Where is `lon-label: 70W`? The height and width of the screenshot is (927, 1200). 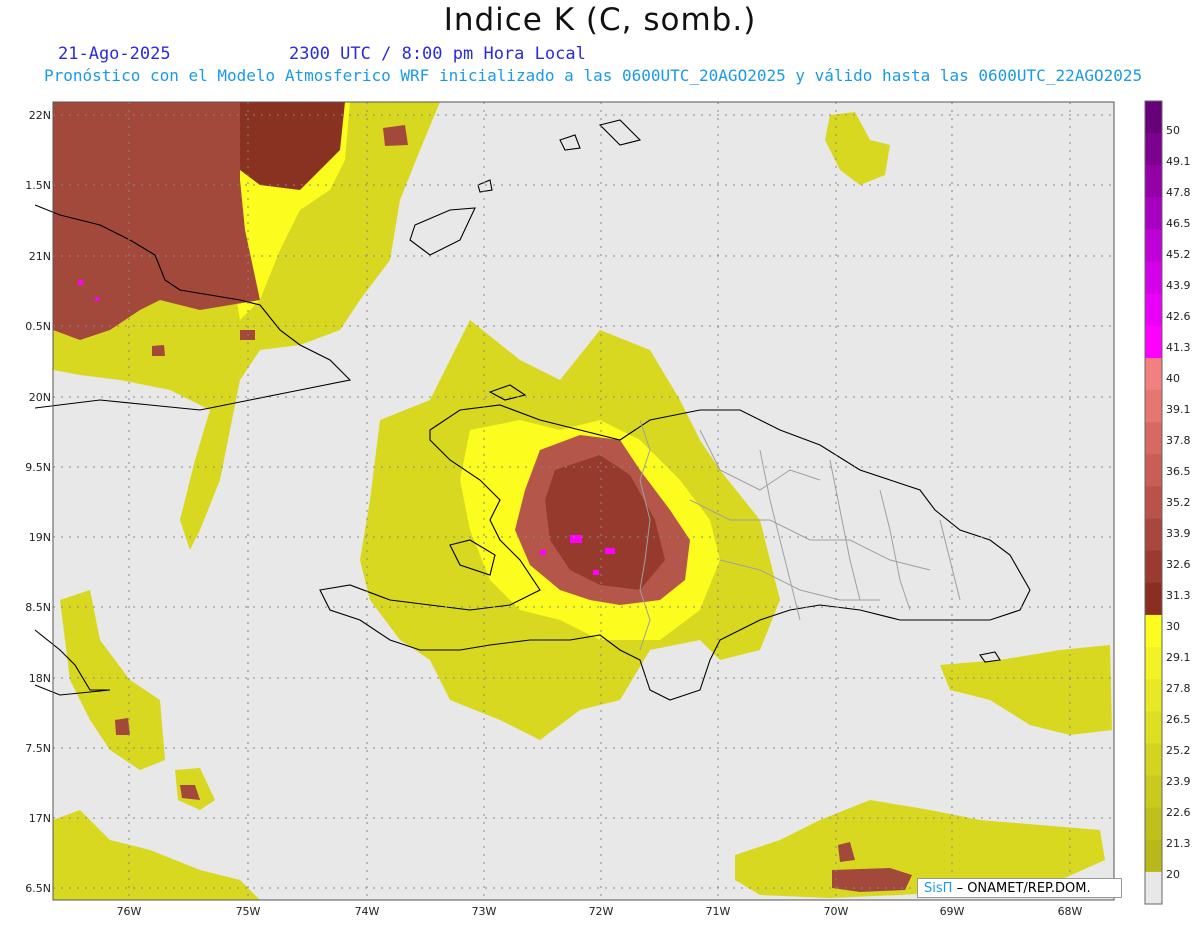 lon-label: 70W is located at coordinates (836, 911).